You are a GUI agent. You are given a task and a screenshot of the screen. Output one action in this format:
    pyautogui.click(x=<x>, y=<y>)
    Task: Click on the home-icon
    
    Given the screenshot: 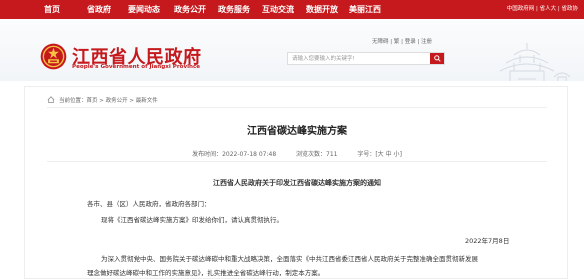 What is the action you would take?
    pyautogui.click(x=51, y=99)
    